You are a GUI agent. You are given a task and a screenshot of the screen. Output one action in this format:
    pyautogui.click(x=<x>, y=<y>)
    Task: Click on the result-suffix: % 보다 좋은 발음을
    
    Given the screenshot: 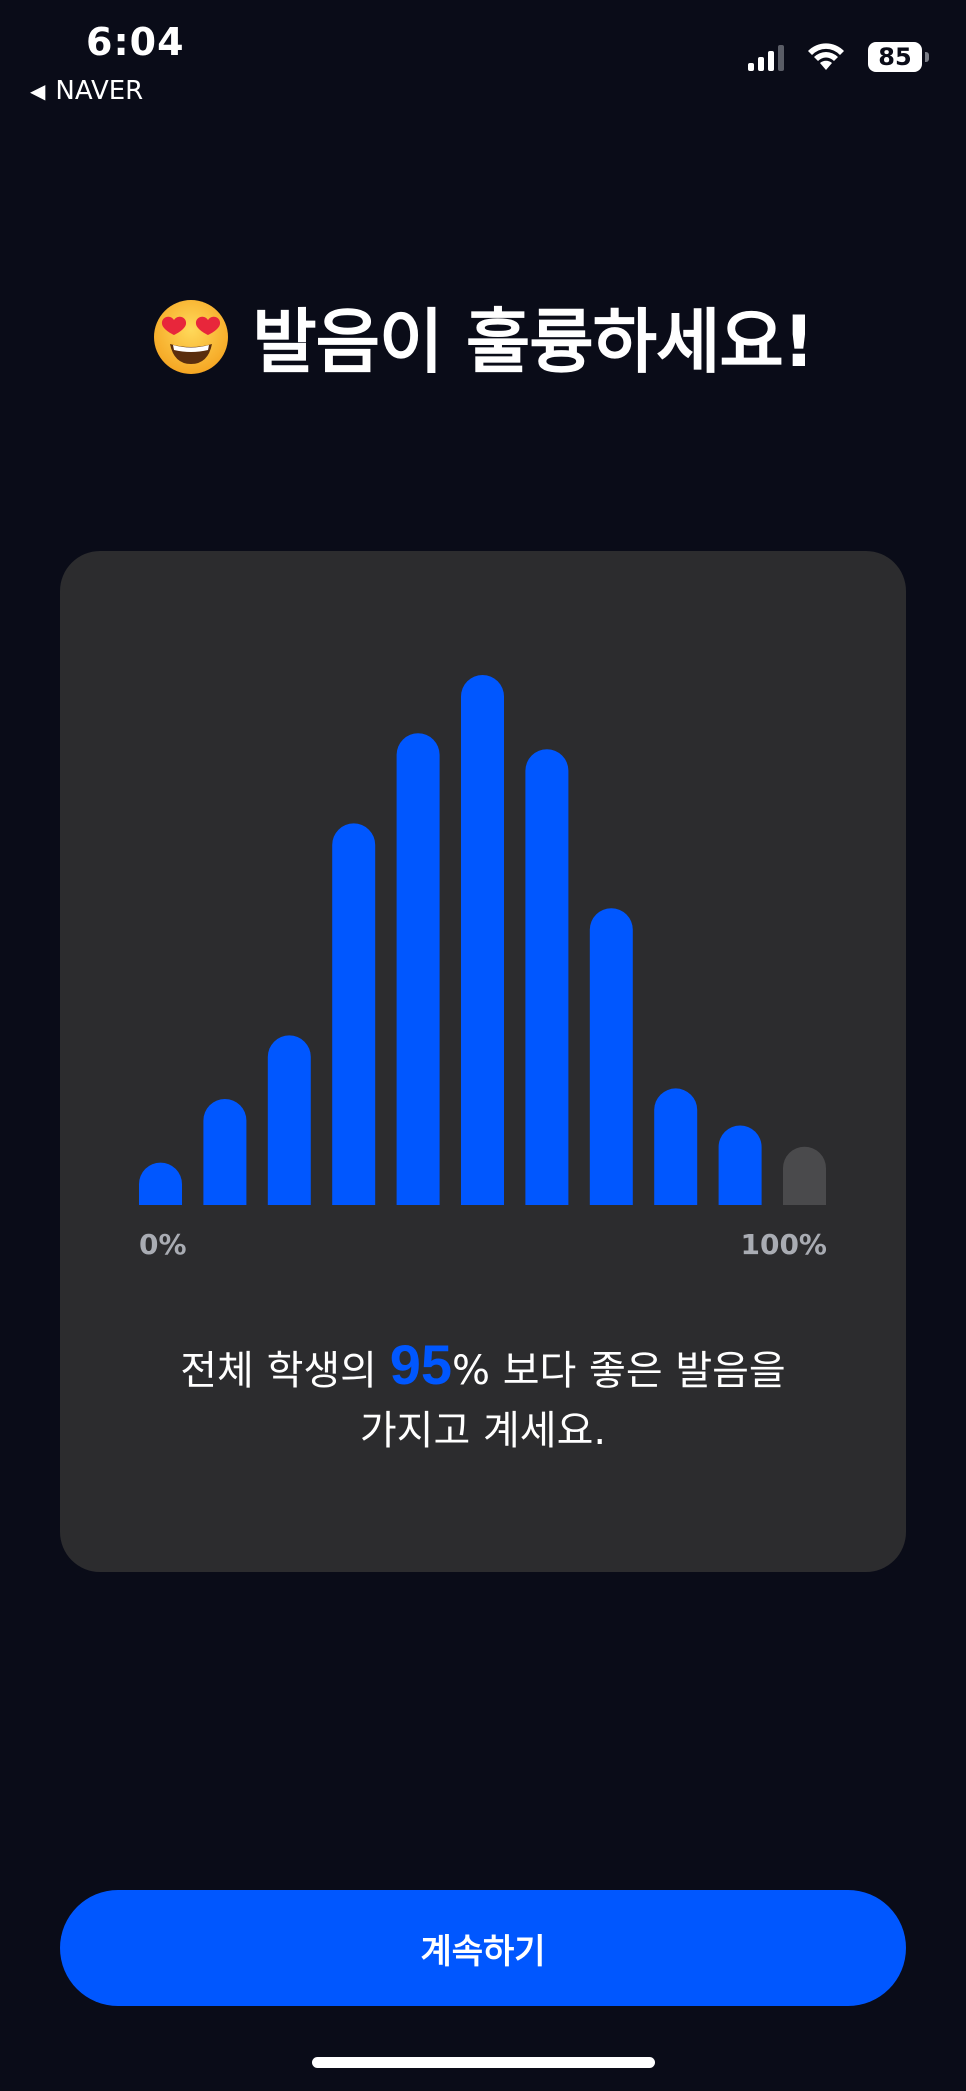 What is the action you would take?
    pyautogui.click(x=618, y=1371)
    